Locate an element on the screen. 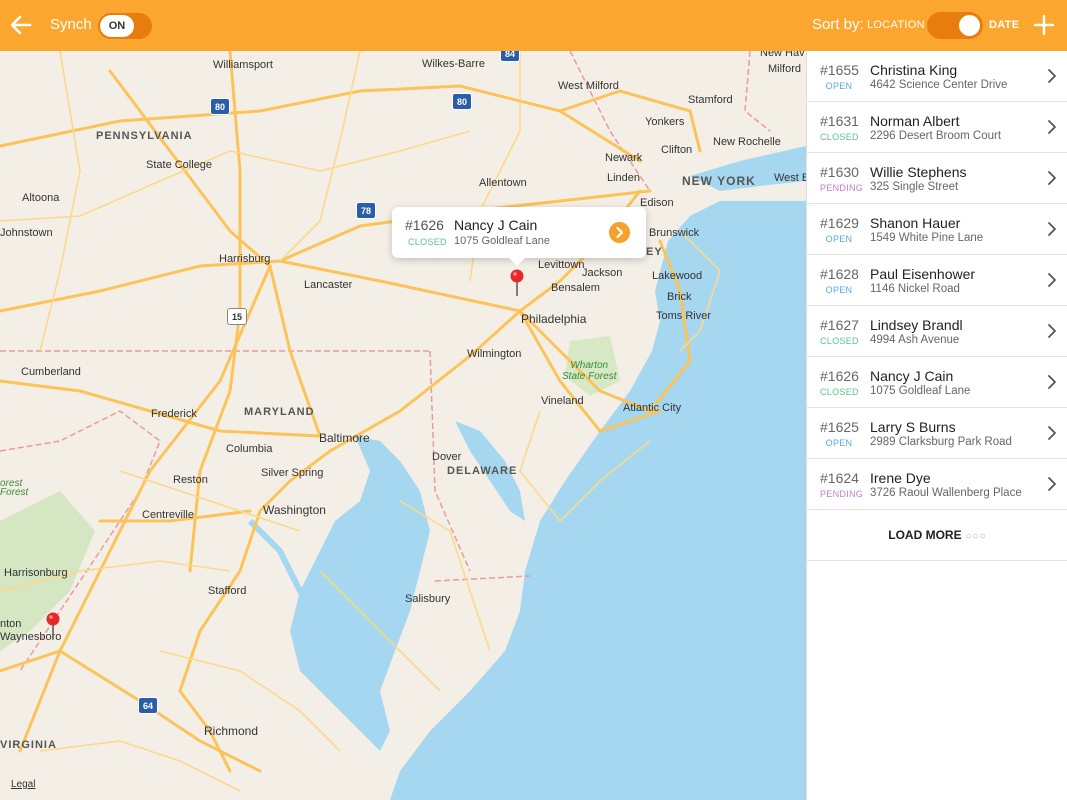  highway-i80 is located at coordinates (321, 123).